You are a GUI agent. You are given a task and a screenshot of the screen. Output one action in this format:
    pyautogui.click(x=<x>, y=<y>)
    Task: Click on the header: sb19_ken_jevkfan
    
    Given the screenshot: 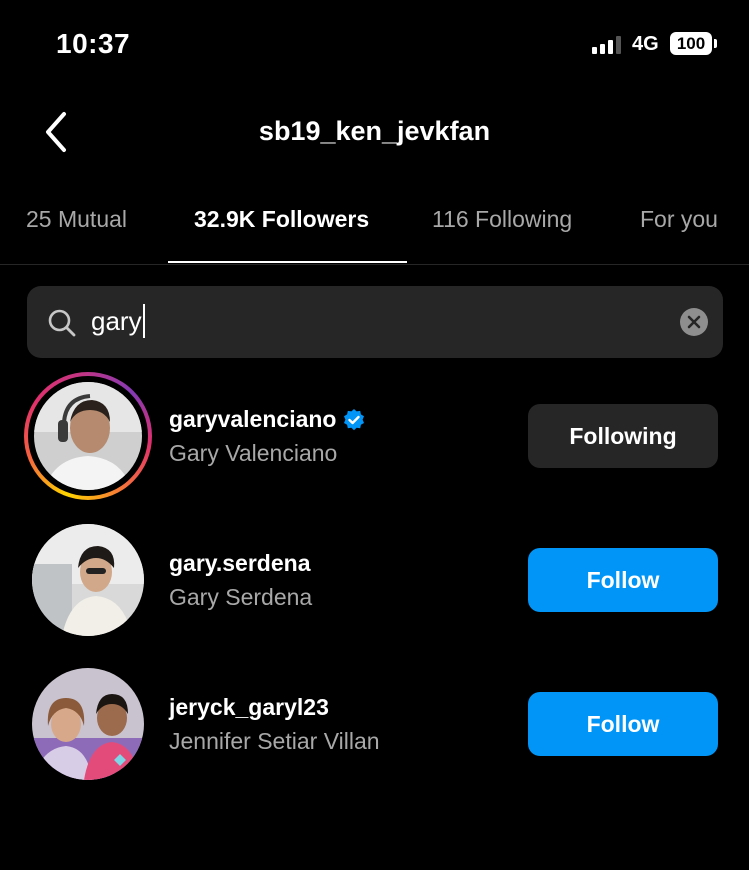 What is the action you would take?
    pyautogui.click(x=374, y=135)
    